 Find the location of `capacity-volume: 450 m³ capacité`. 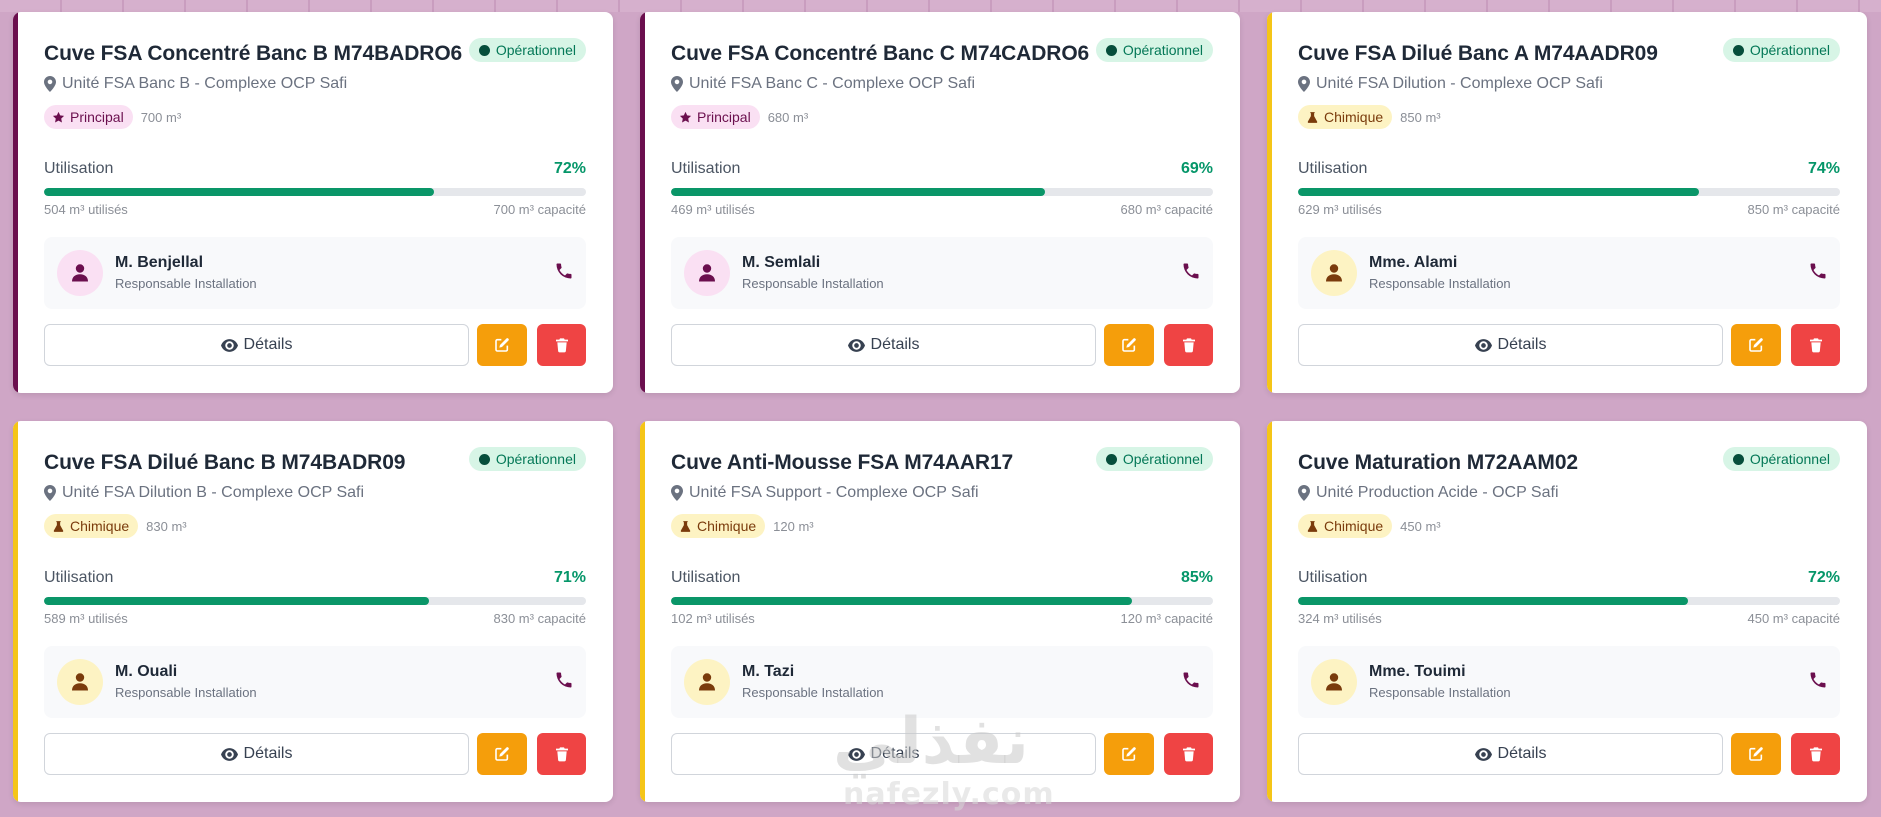

capacity-volume: 450 m³ capacité is located at coordinates (1794, 618).